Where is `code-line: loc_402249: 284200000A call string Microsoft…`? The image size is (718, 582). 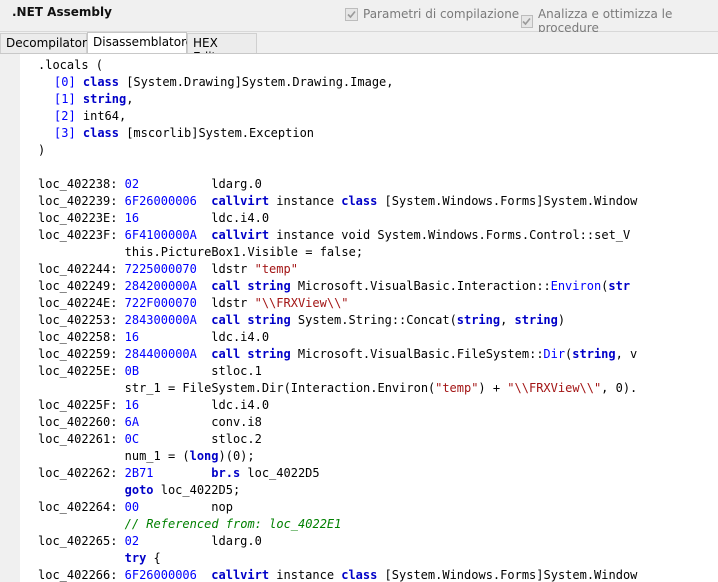
code-line: loc_402249: 284200000A call string Microsoft… is located at coordinates (378, 286).